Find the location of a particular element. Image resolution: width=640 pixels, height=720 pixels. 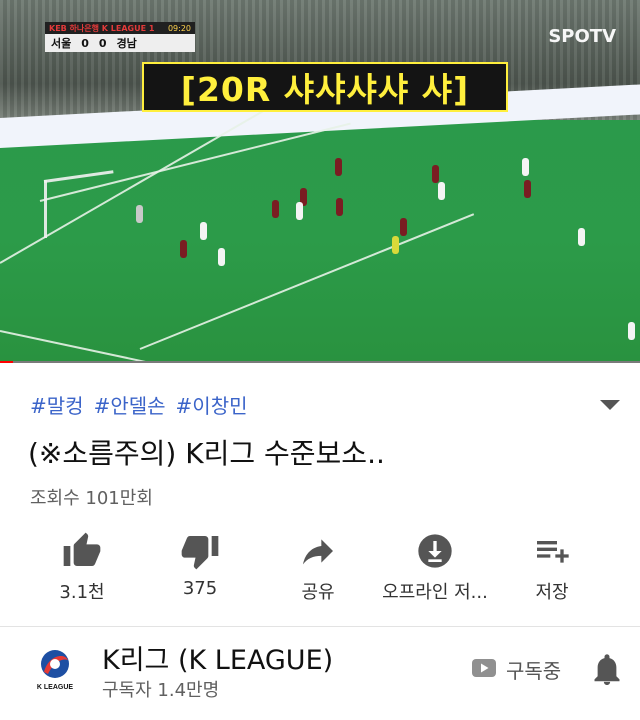

expand-description-icon is located at coordinates (610, 405).